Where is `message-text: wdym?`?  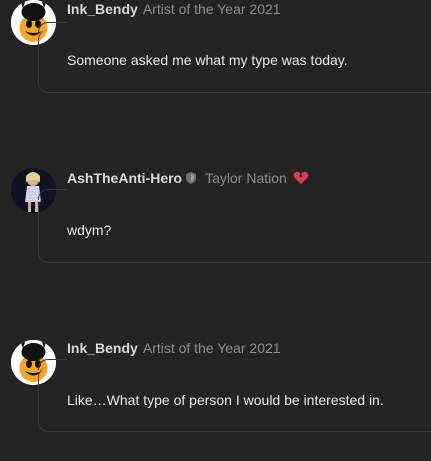
message-text: wdym? is located at coordinates (89, 230).